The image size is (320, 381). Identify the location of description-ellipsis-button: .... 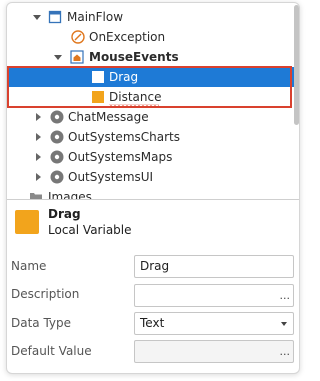
(285, 295).